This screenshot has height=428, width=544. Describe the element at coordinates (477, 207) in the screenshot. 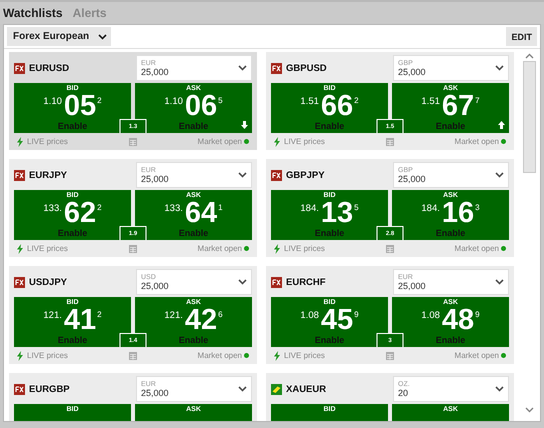

I see `price-fraction: 3` at that location.